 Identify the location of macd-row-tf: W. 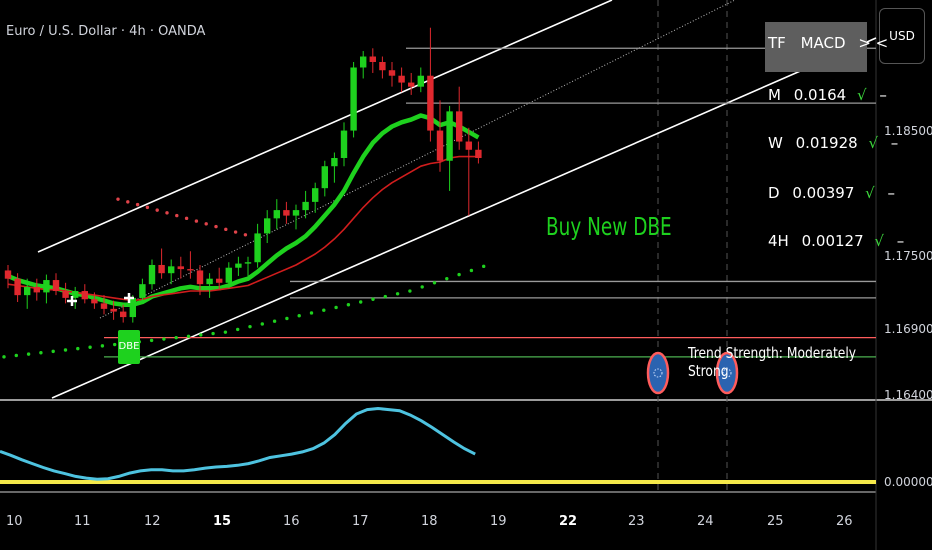
(775, 143).